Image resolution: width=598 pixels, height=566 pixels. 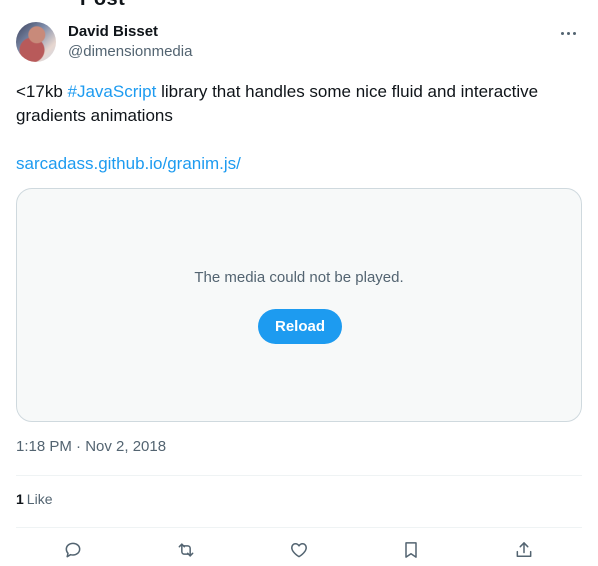 What do you see at coordinates (299, 44) in the screenshot?
I see `tweet-header: David Bisset @dimensionmedia` at bounding box center [299, 44].